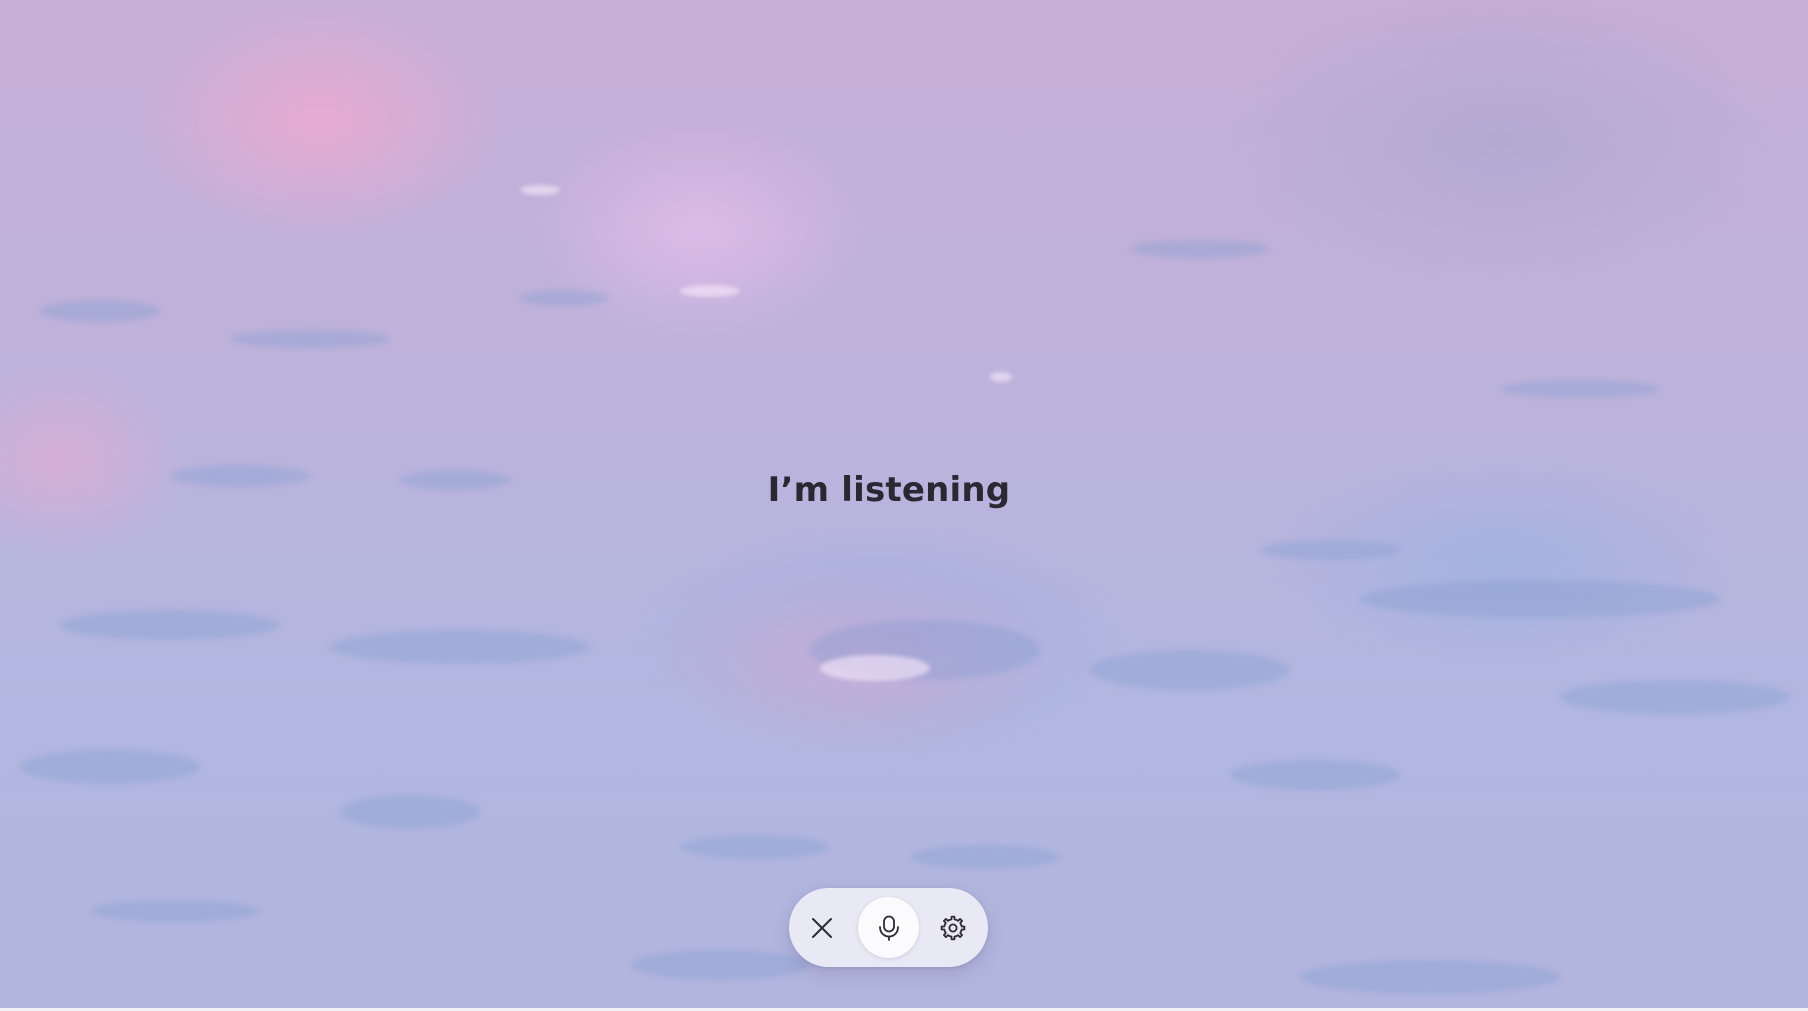 The image size is (1808, 1011). What do you see at coordinates (889, 490) in the screenshot?
I see `listening-status-text: I’m listening` at bounding box center [889, 490].